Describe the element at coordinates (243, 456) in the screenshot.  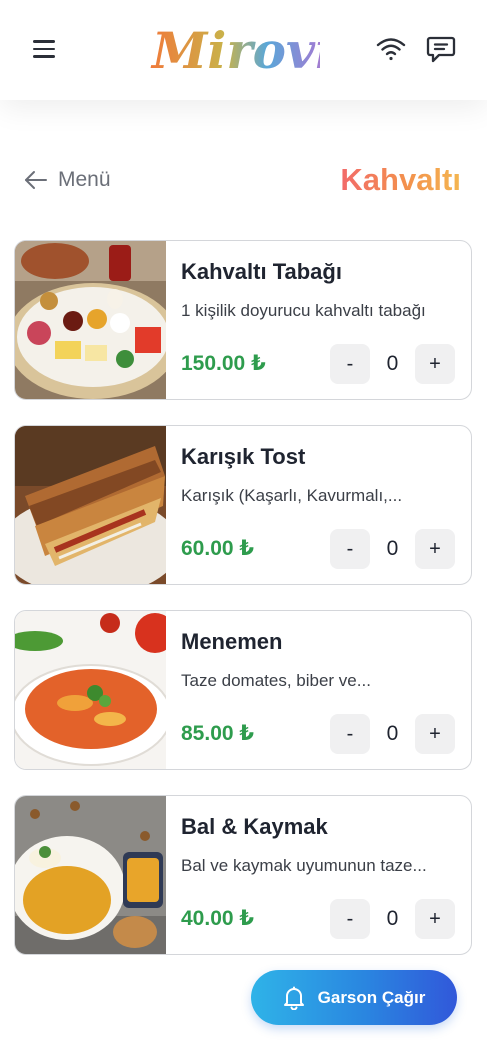
I see `product-name: Karışık Tost` at that location.